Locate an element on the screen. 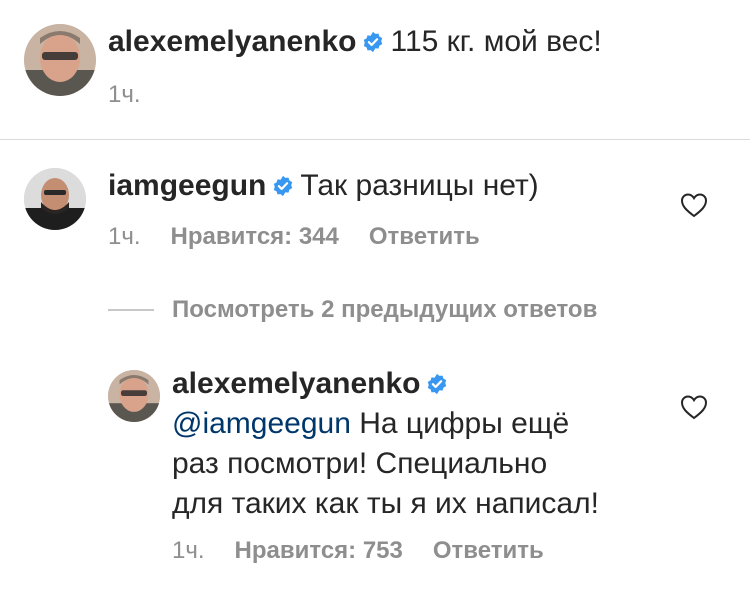 The image size is (750, 594). reply-meta: 1ч. Нравится: 753 Ответить is located at coordinates (358, 551).